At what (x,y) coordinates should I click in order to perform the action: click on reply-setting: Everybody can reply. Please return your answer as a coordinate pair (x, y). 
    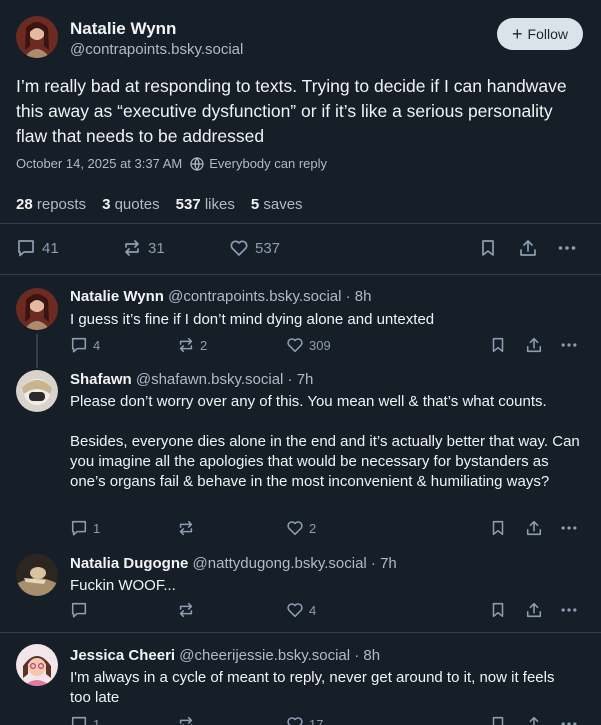
    Looking at the image, I should click on (258, 163).